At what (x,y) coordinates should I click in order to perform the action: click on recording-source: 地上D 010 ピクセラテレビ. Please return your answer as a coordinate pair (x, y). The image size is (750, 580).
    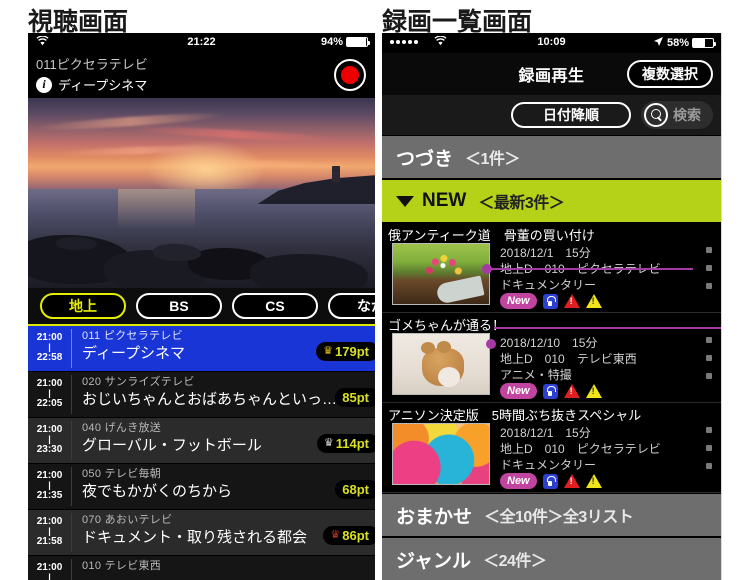
    Looking at the image, I should click on (580, 449).